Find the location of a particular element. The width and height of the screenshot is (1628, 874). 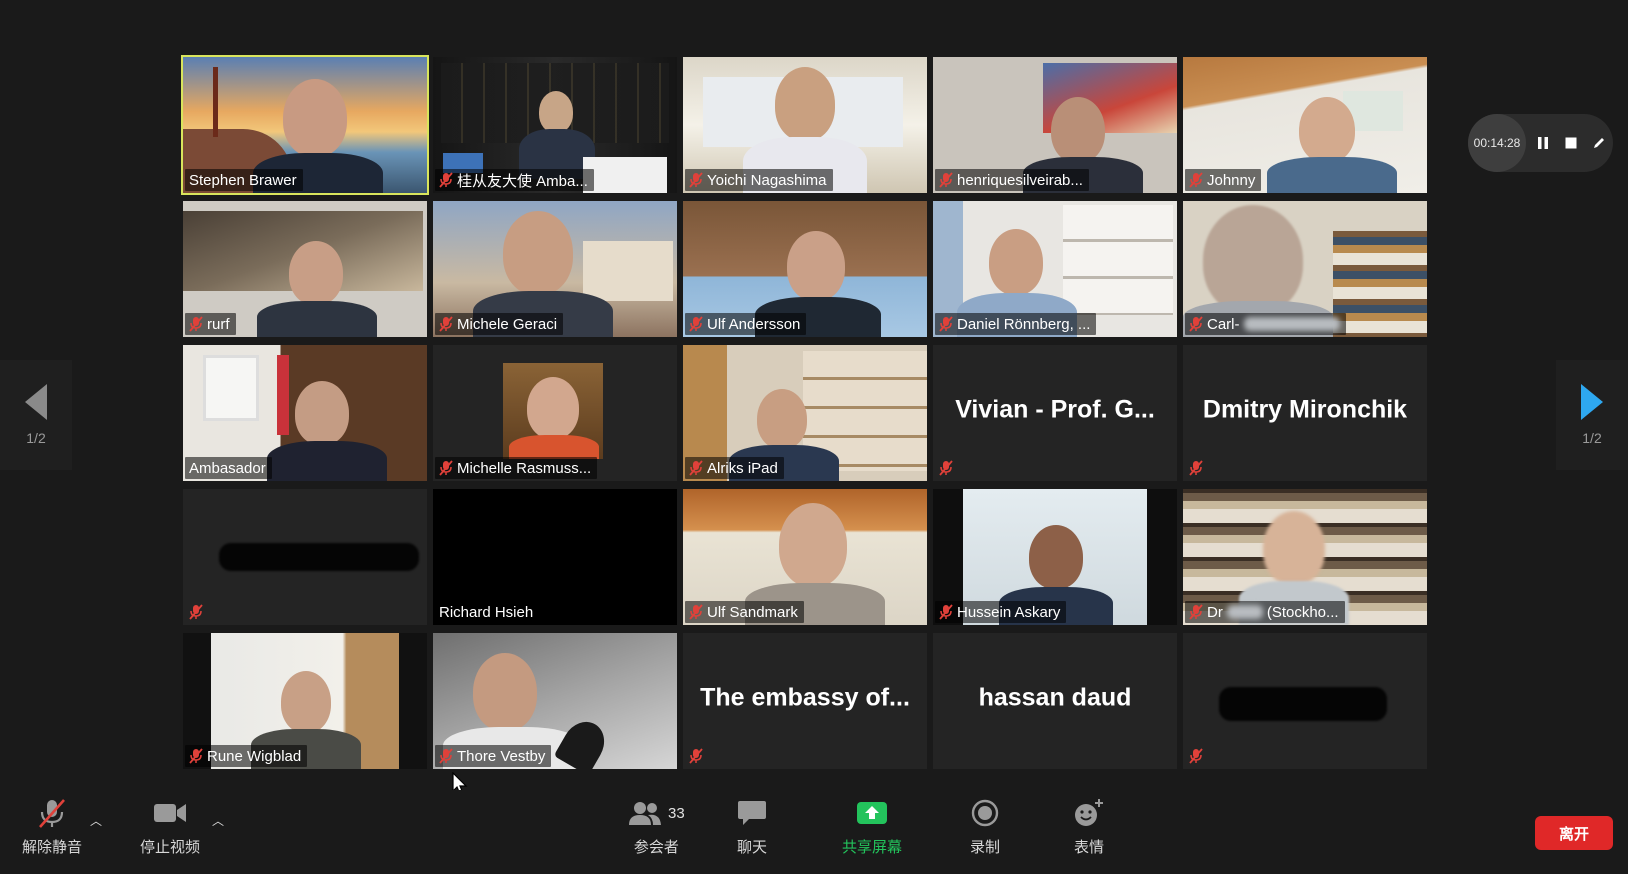

stop-icon is located at coordinates (1571, 143).